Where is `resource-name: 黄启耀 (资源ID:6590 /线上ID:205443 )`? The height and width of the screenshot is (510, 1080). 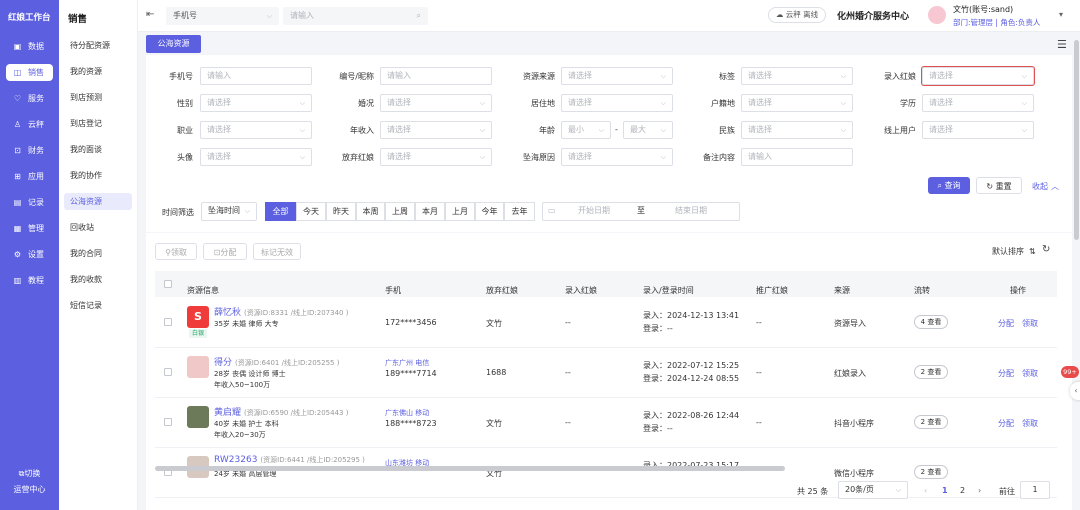
resource-name: 黄启耀 (资源ID:6590 /线上ID:205443 ) is located at coordinates (281, 411).